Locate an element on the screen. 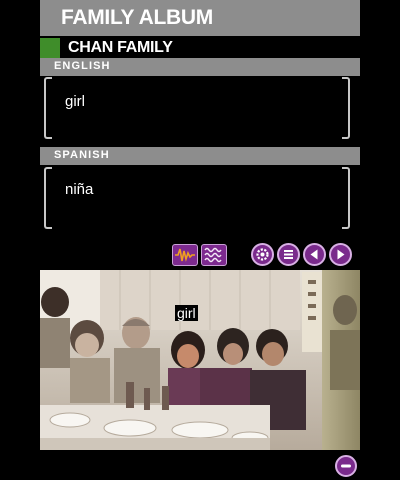 The height and width of the screenshot is (480, 400). previous-button is located at coordinates (314, 254).